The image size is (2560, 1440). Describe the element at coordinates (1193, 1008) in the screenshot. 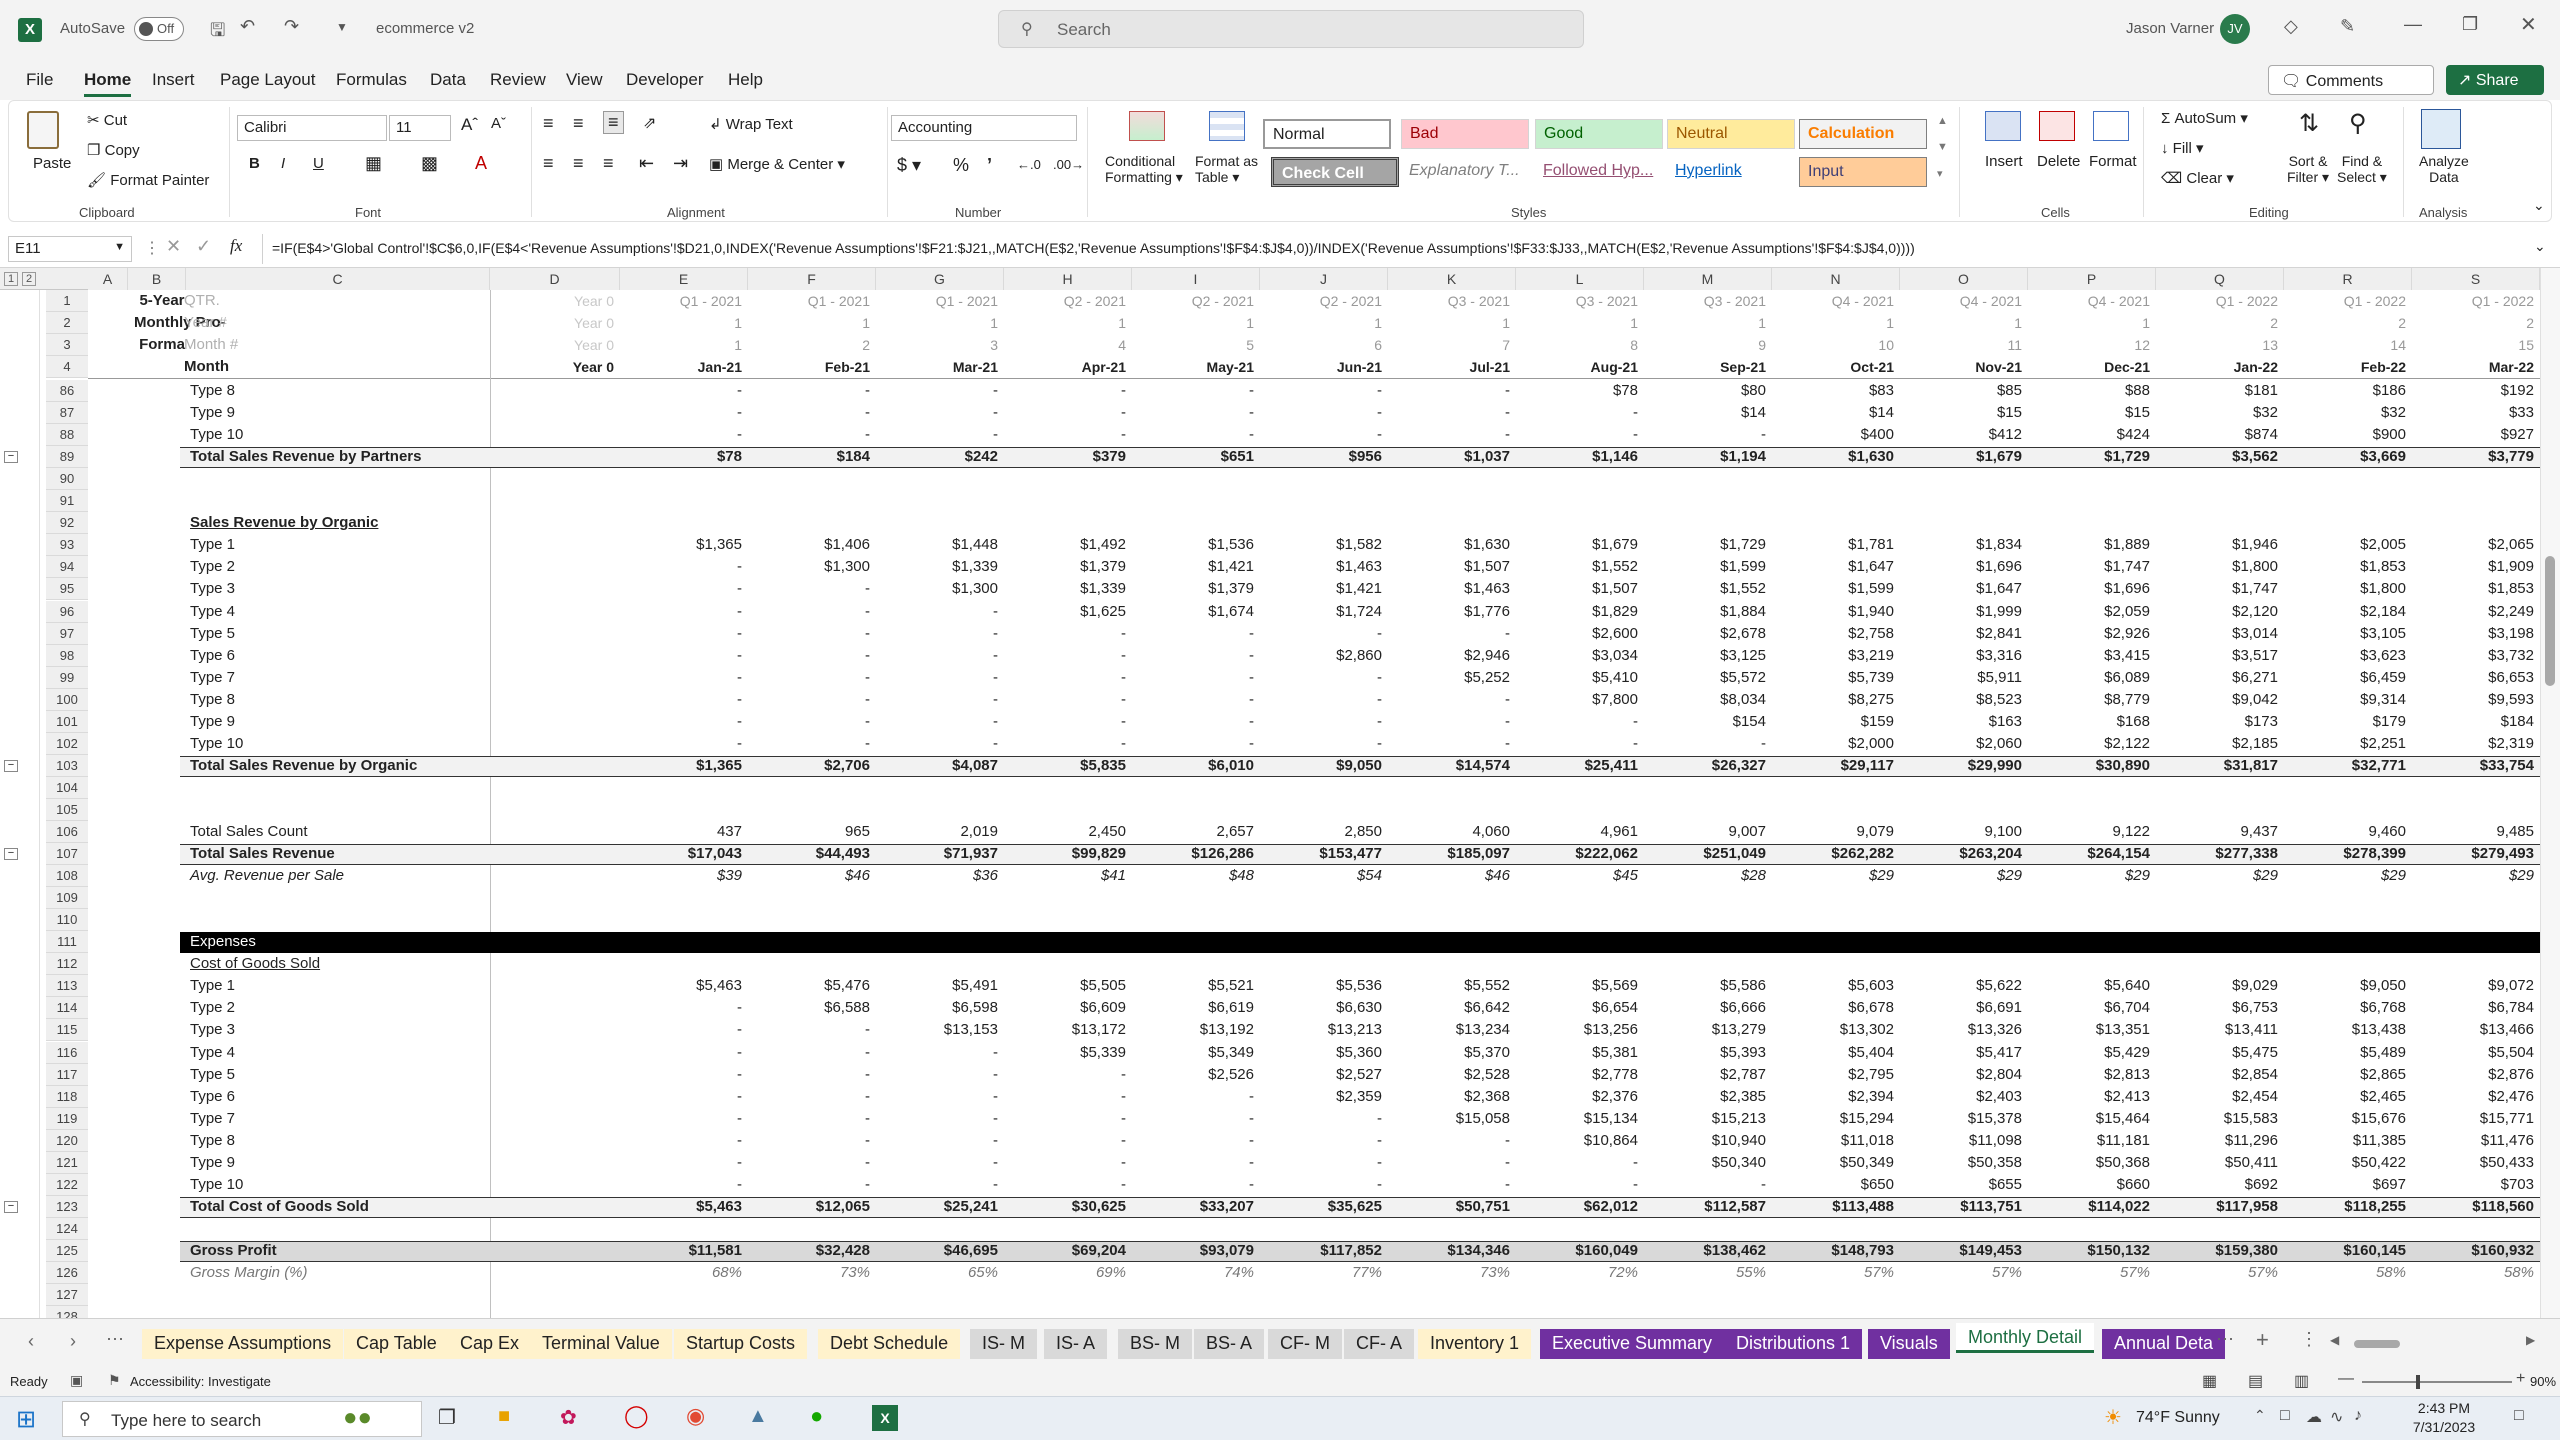

I see `table-cell: $6,619` at that location.